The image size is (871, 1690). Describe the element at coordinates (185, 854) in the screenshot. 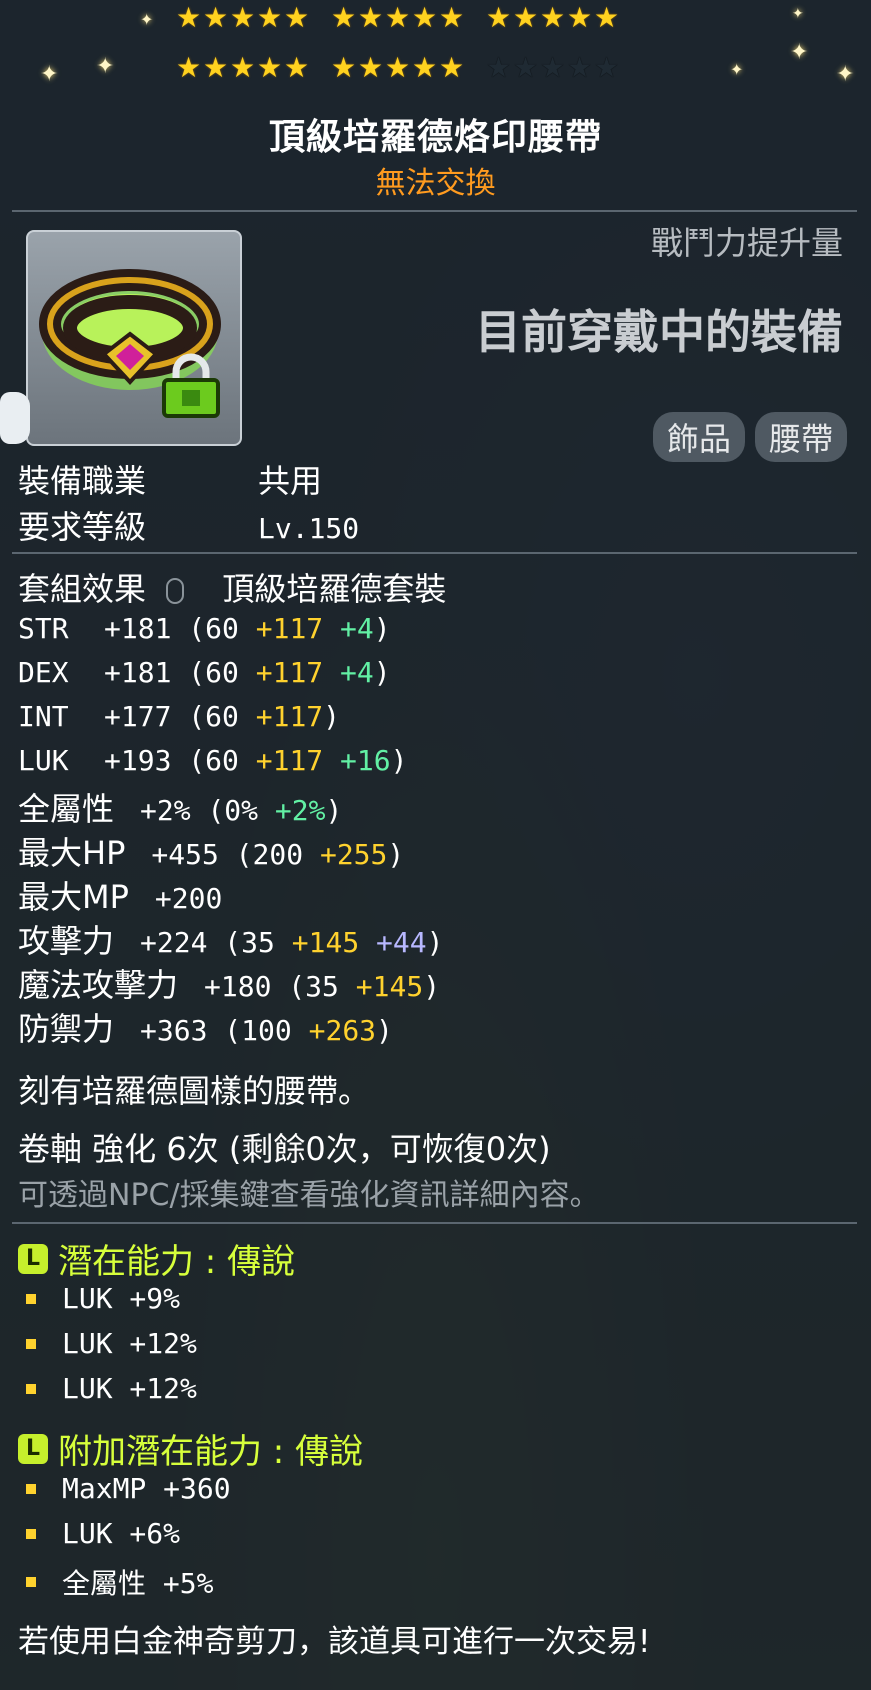

I see `stat-total: +455` at that location.